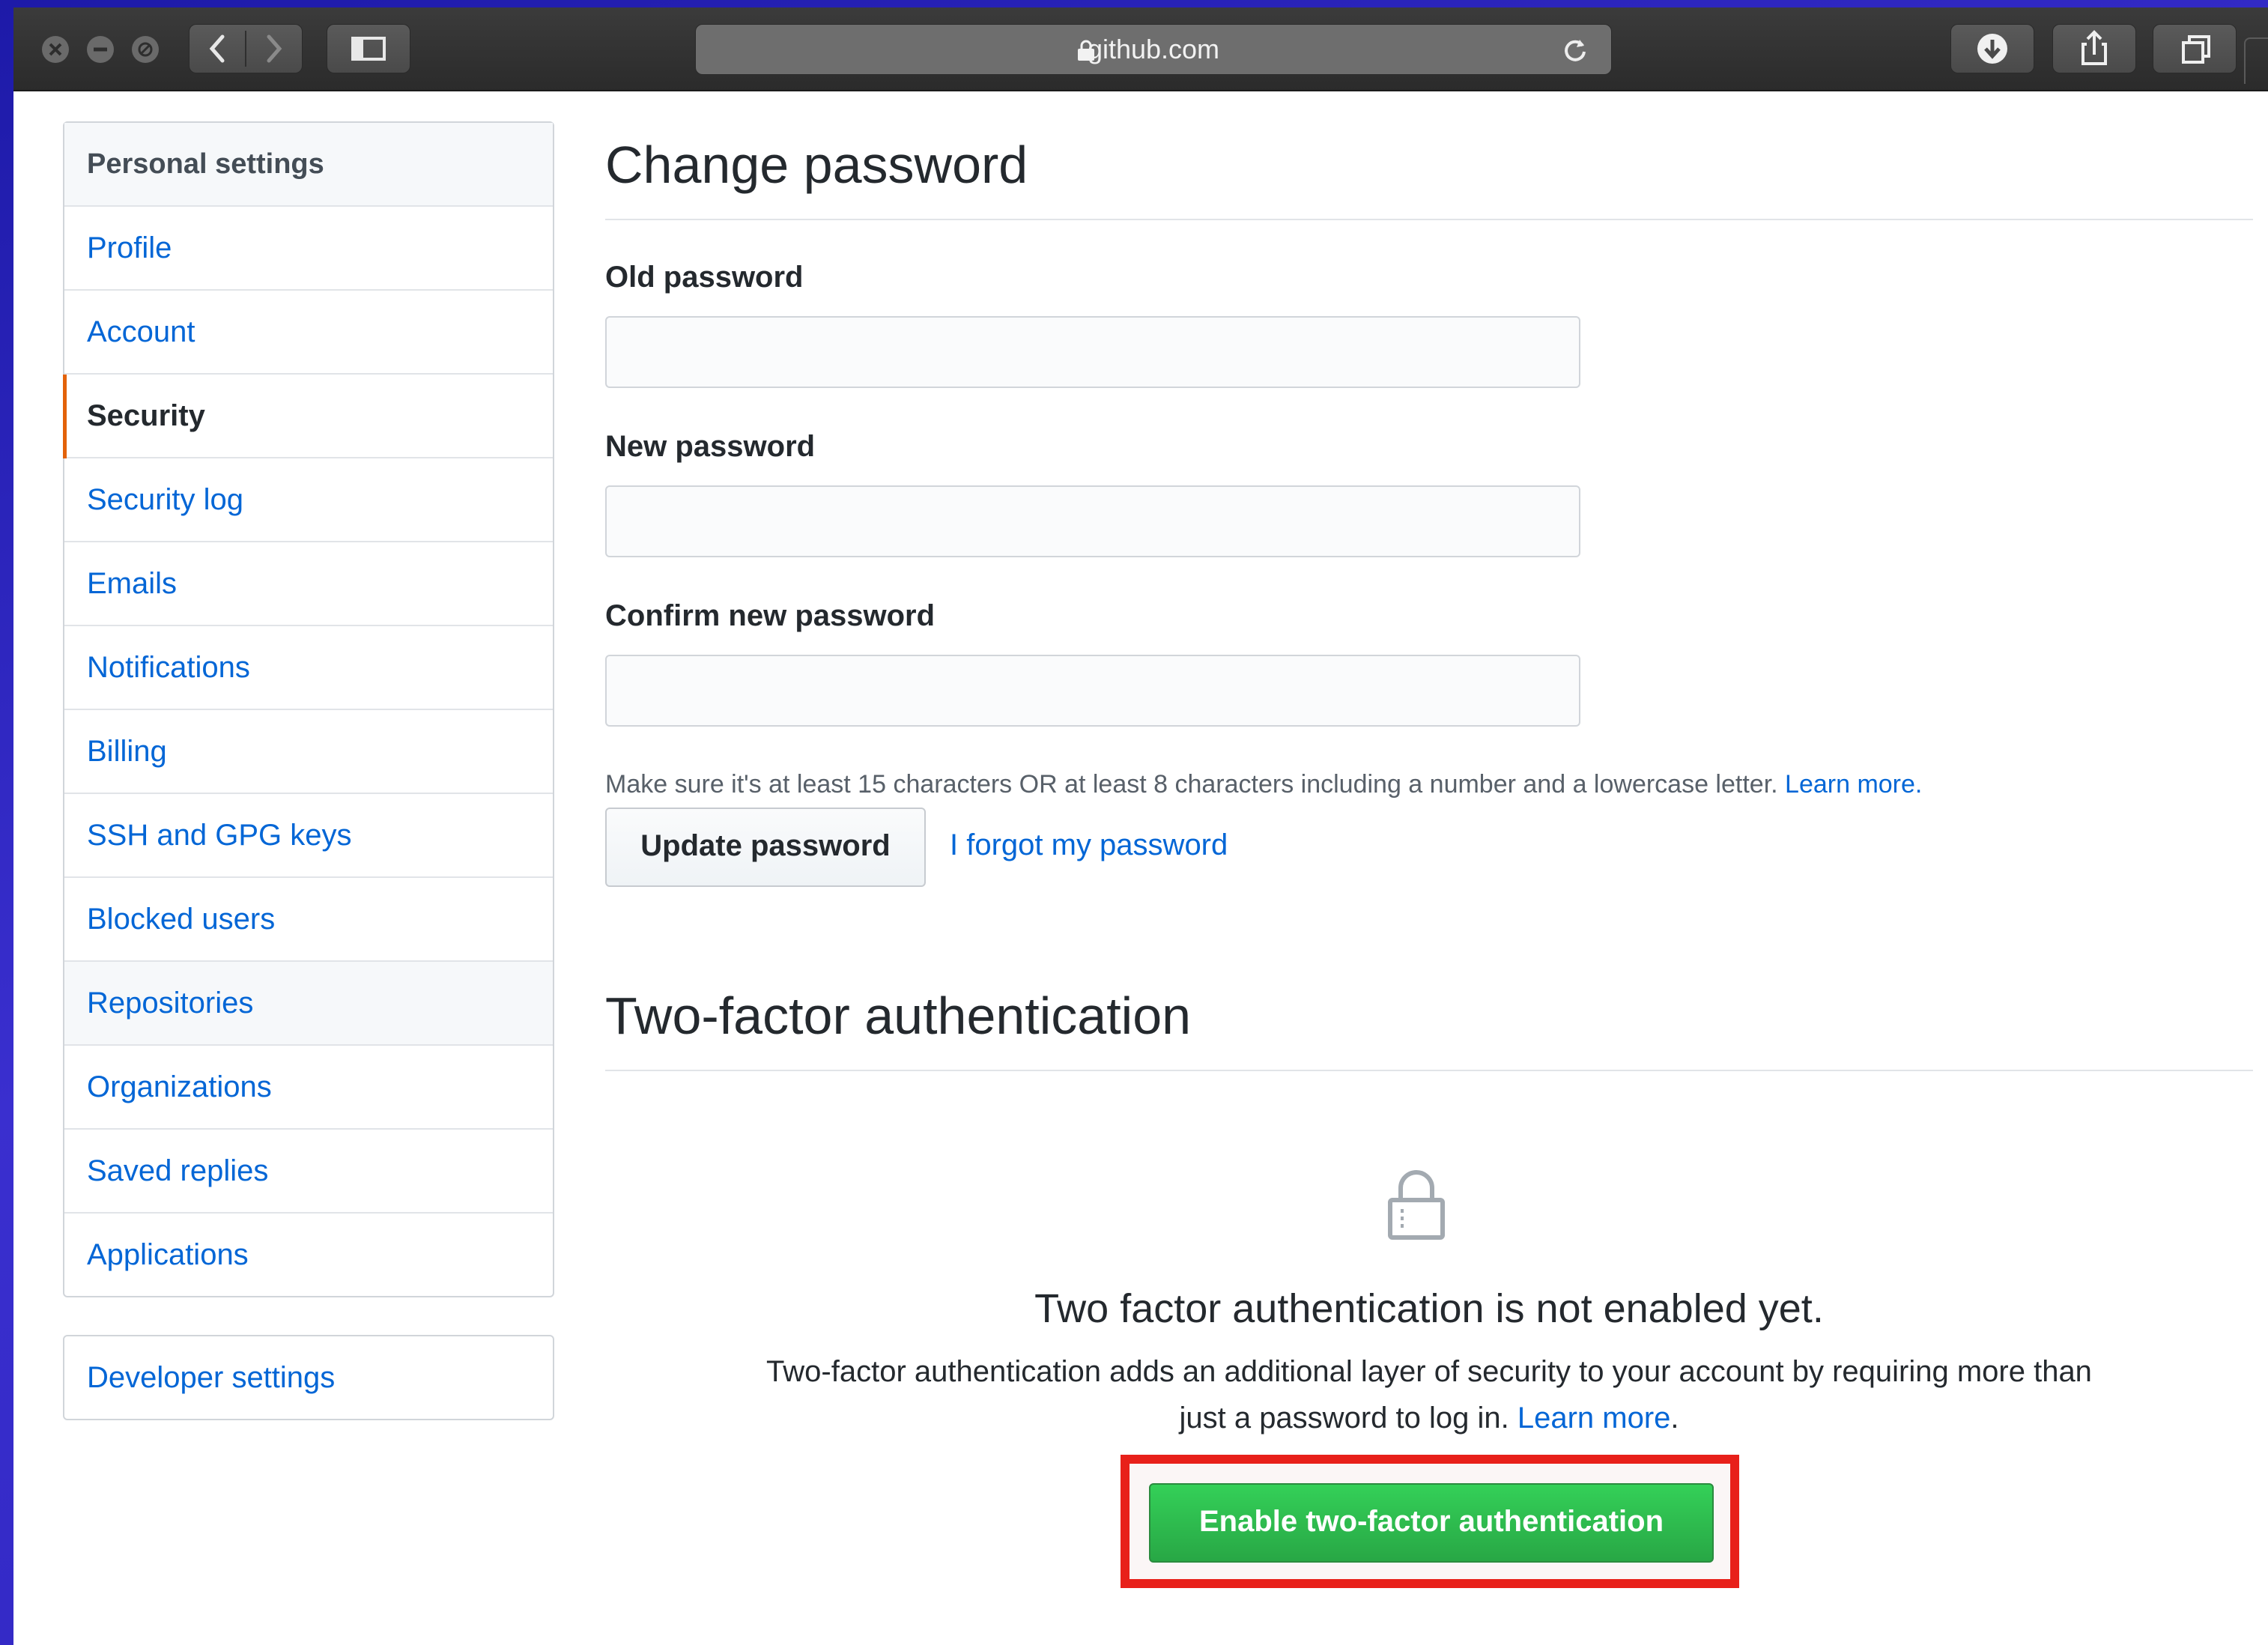 This screenshot has height=1645, width=2268. I want to click on enable-two-factor-button: Enable two-factor authentication, so click(1431, 1523).